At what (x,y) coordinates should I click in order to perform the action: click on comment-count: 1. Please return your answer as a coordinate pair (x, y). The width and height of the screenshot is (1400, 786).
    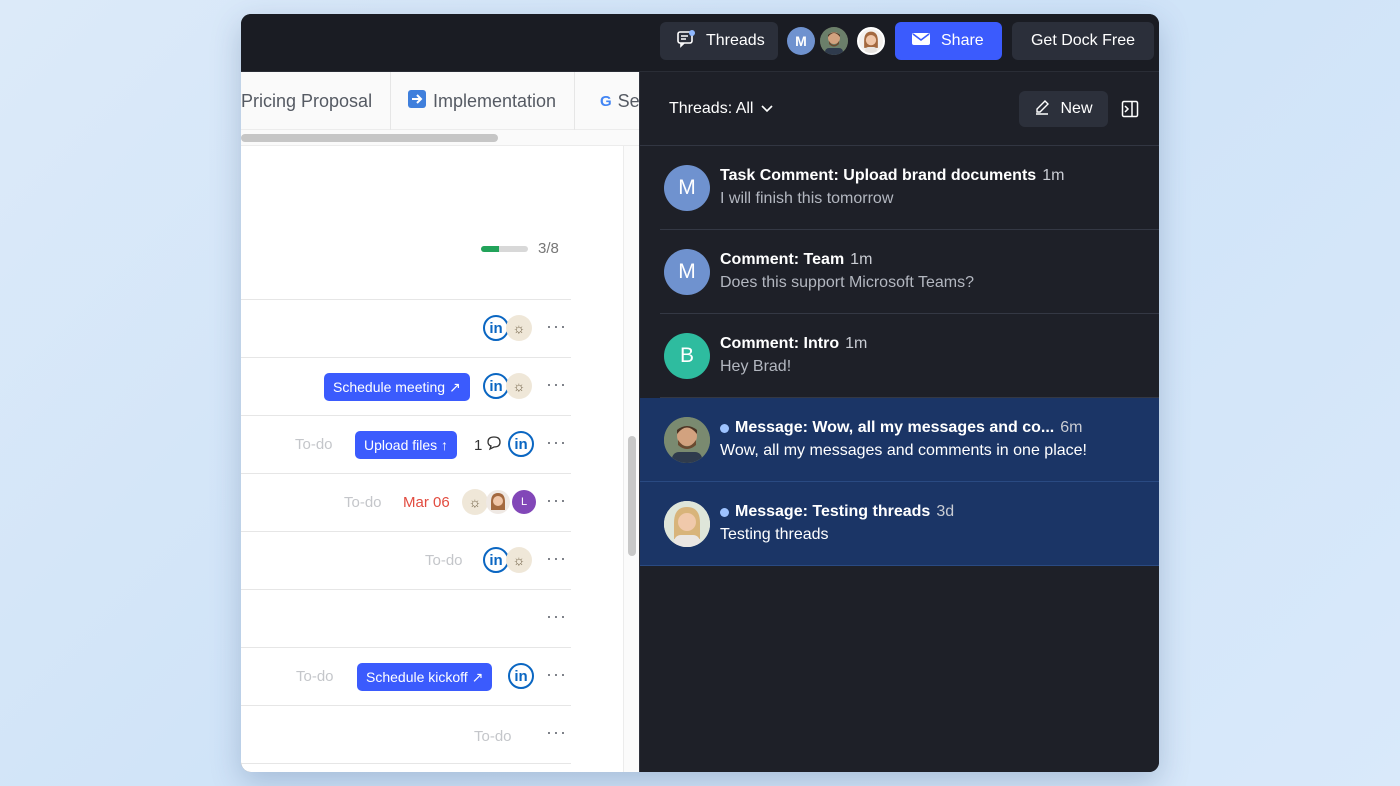
    Looking at the image, I should click on (488, 445).